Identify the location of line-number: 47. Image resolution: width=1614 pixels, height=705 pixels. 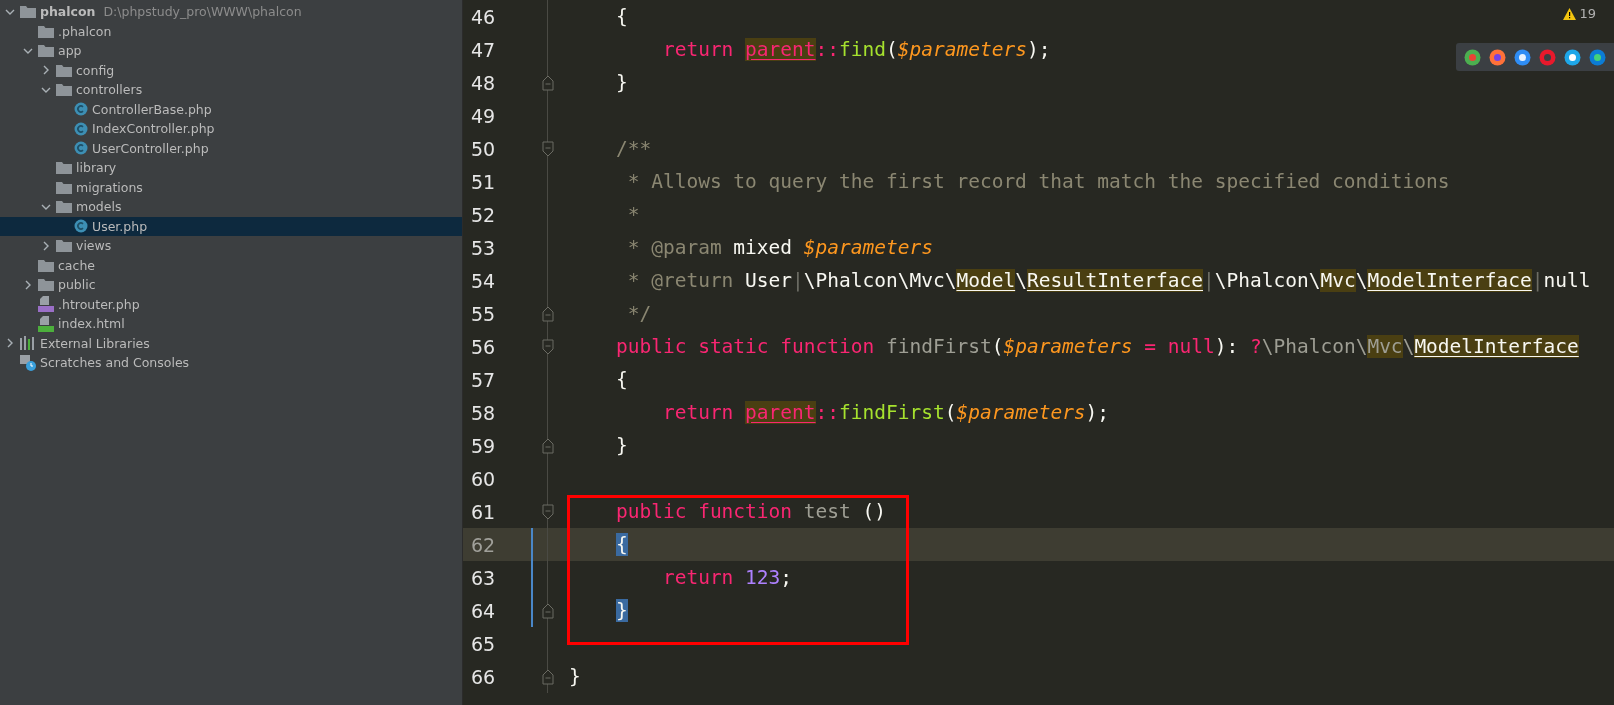
(483, 49).